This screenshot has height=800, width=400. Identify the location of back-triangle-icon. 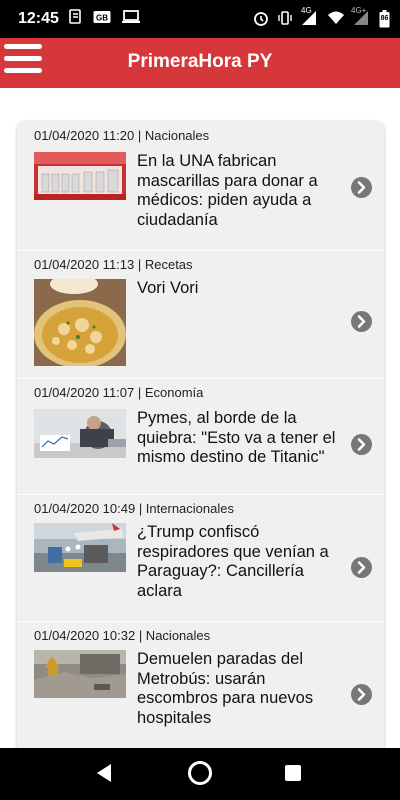
(104, 775).